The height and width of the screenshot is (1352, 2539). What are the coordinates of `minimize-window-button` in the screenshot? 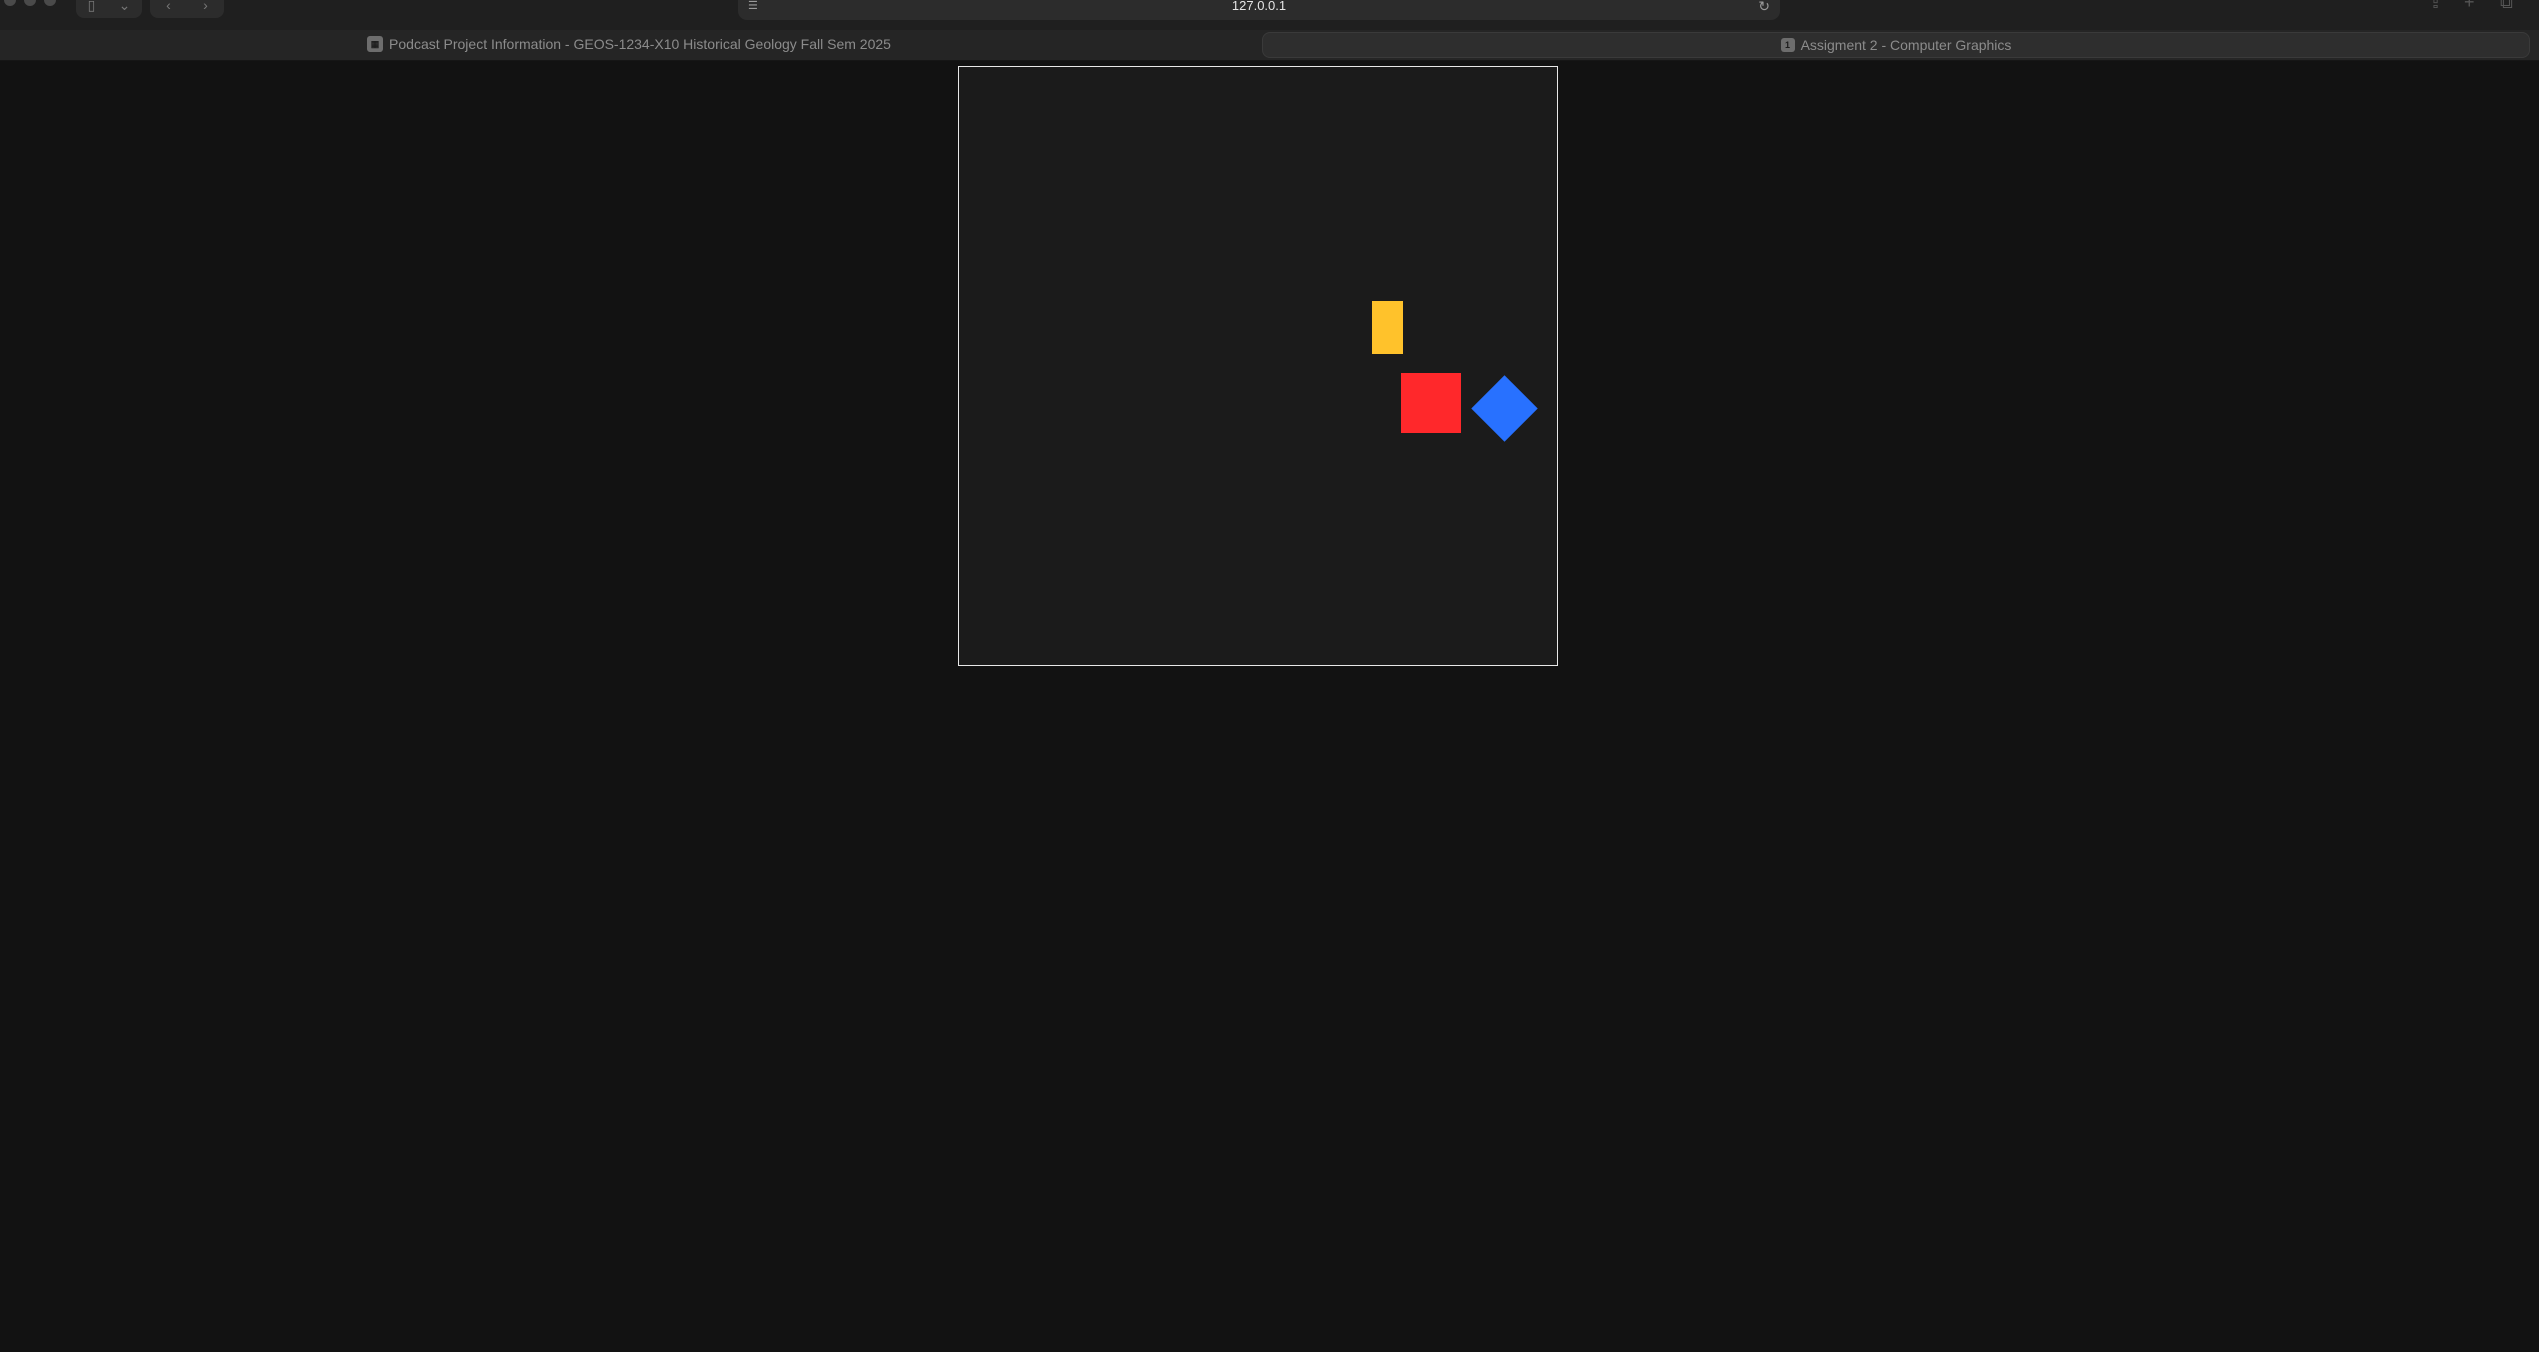 It's located at (30, 3).